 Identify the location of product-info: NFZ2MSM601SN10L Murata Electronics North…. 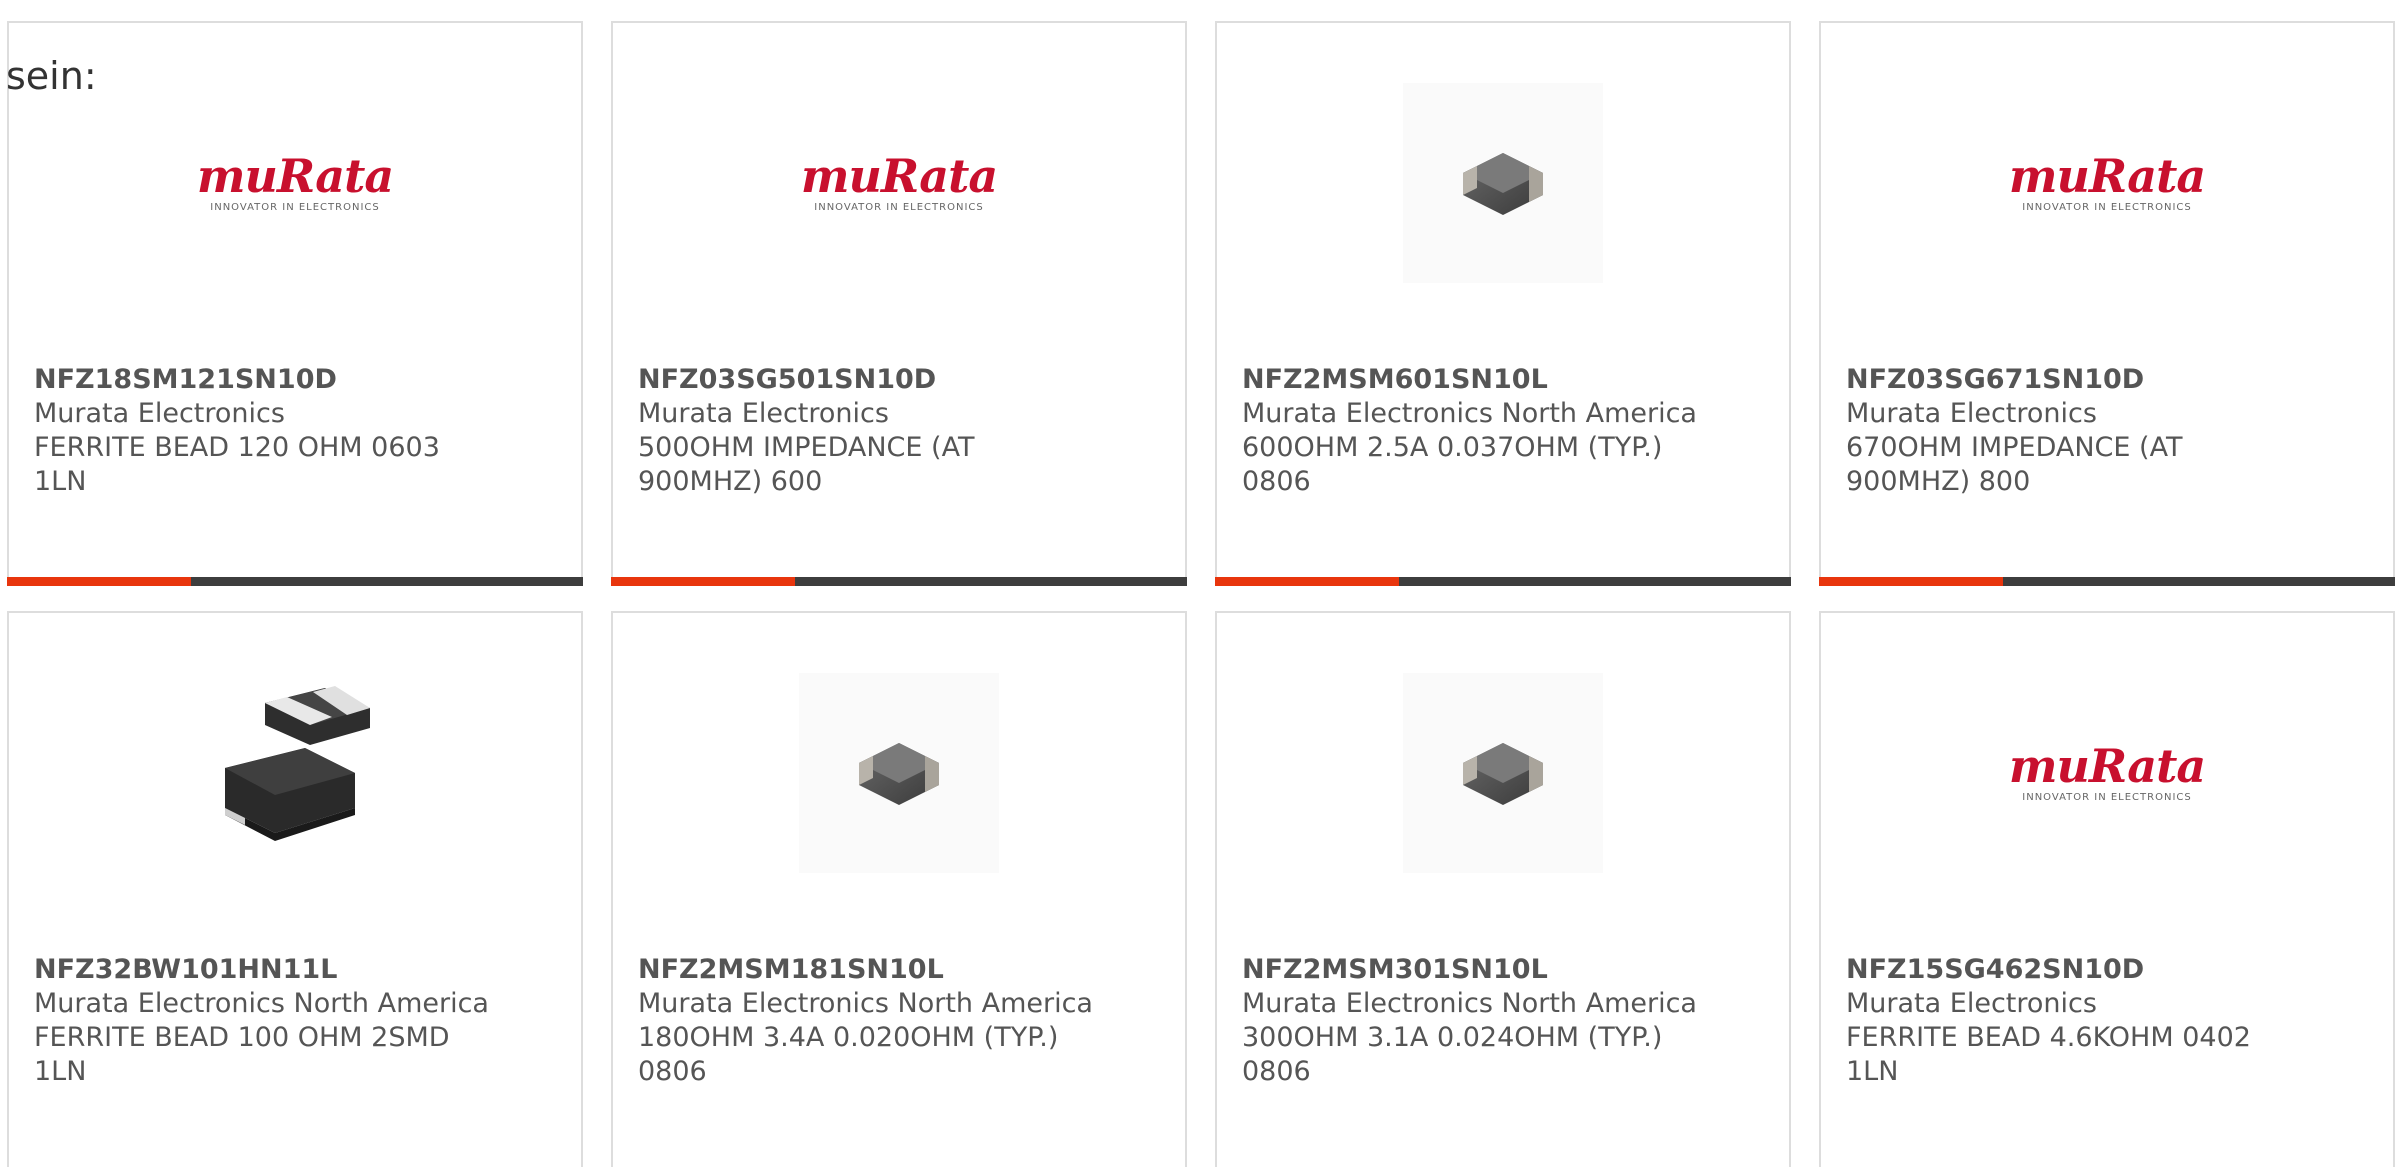
(1502, 431).